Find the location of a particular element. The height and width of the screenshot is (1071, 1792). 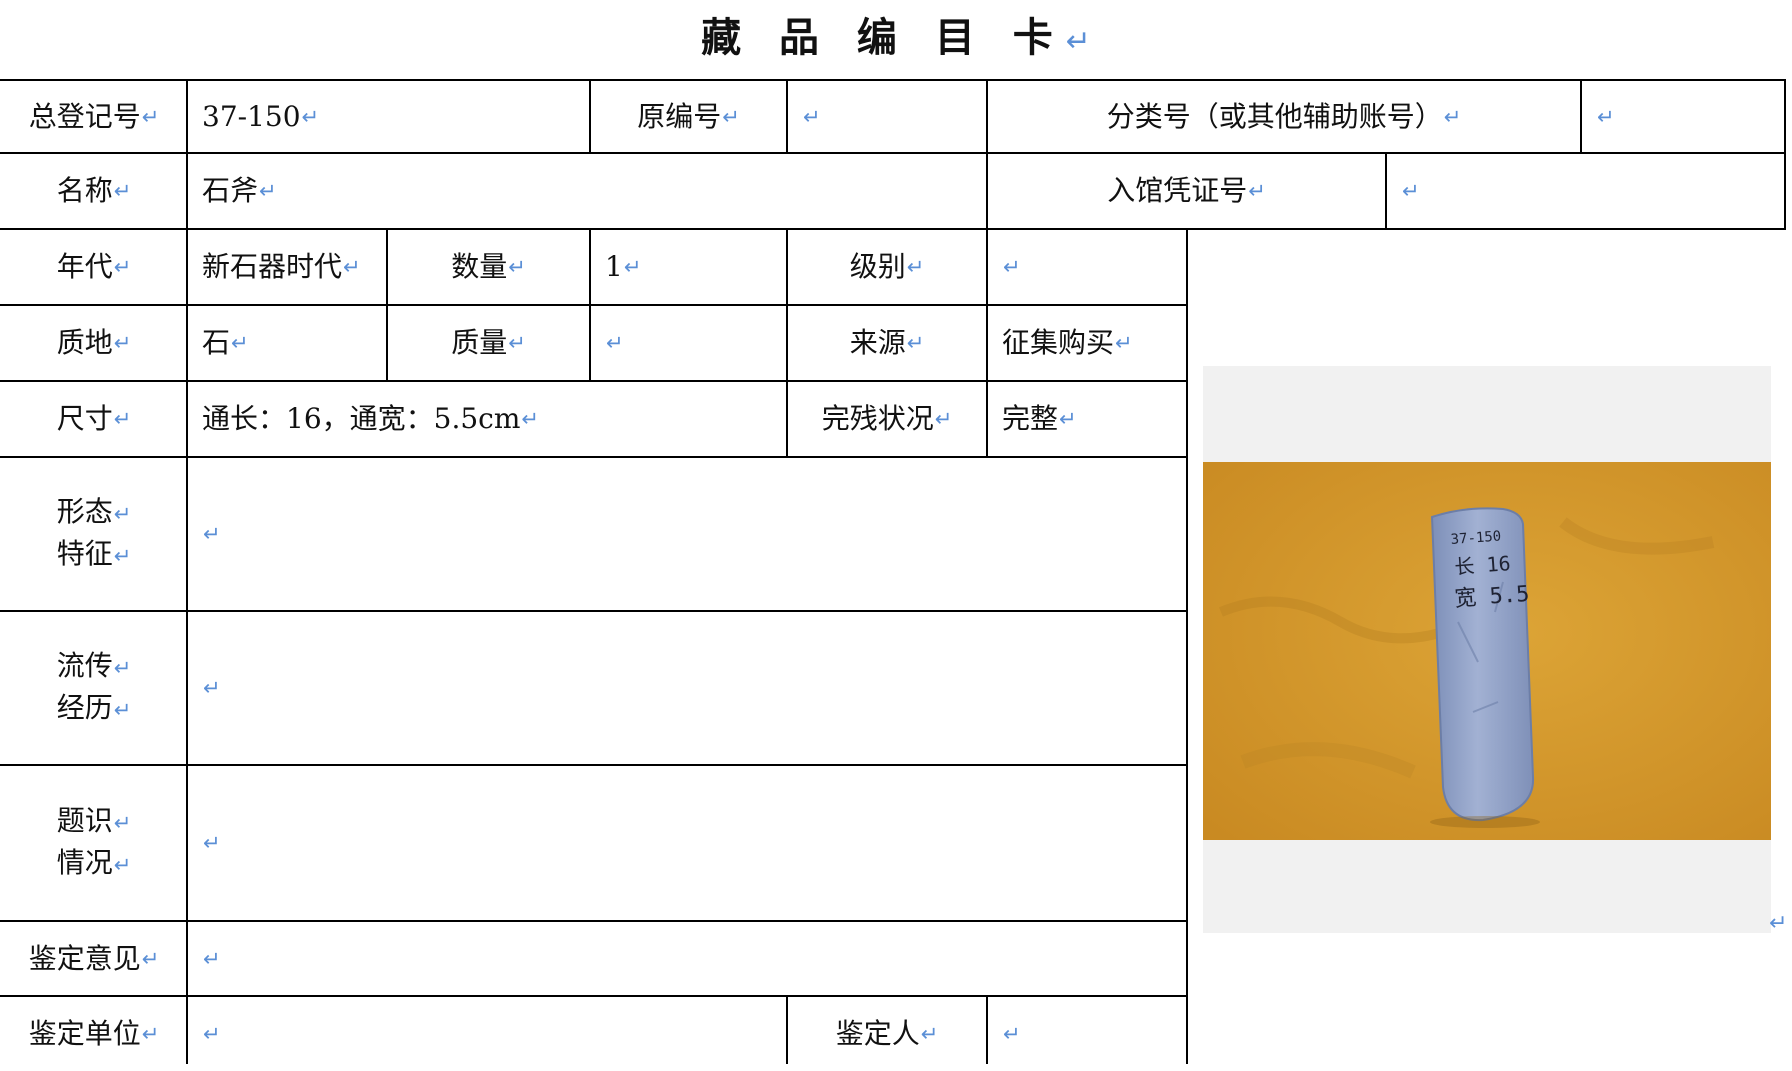

dimensions-value: 通长：16，通宽：5.5cm is located at coordinates (487, 419).